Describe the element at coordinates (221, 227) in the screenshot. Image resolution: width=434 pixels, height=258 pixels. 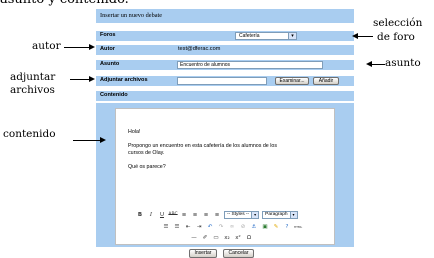
I see `redo-icon: ↷` at that location.